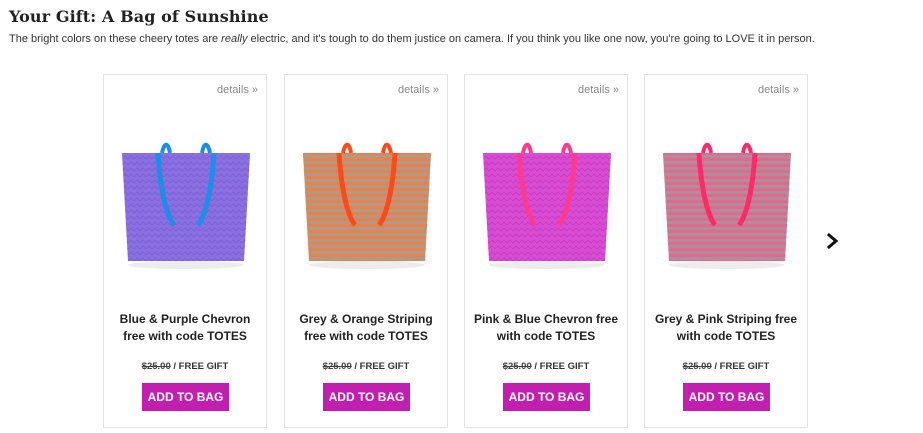 The image size is (923, 433). Describe the element at coordinates (139, 16) in the screenshot. I see `page-title: Your Gift: A Bag of Sunshine` at that location.